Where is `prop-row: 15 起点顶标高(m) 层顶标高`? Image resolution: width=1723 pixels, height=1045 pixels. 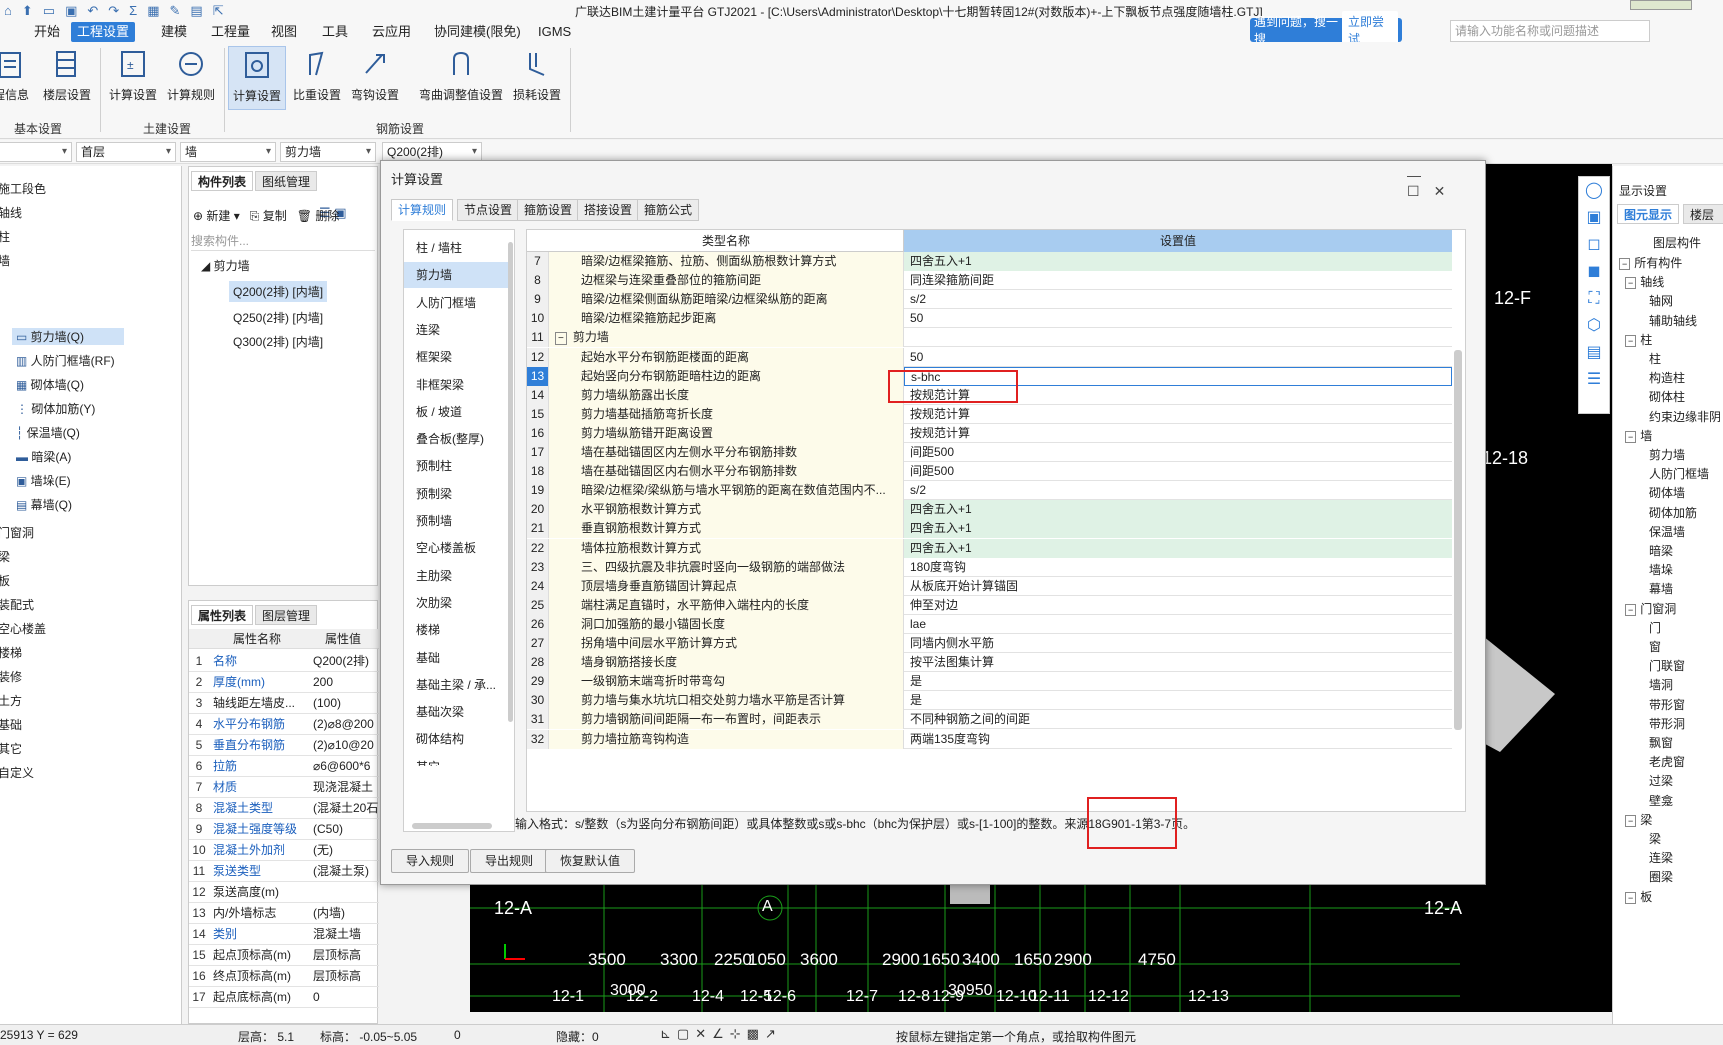
prop-row: 15 起点顶标高(m) 层顶标高 is located at coordinates (284, 955).